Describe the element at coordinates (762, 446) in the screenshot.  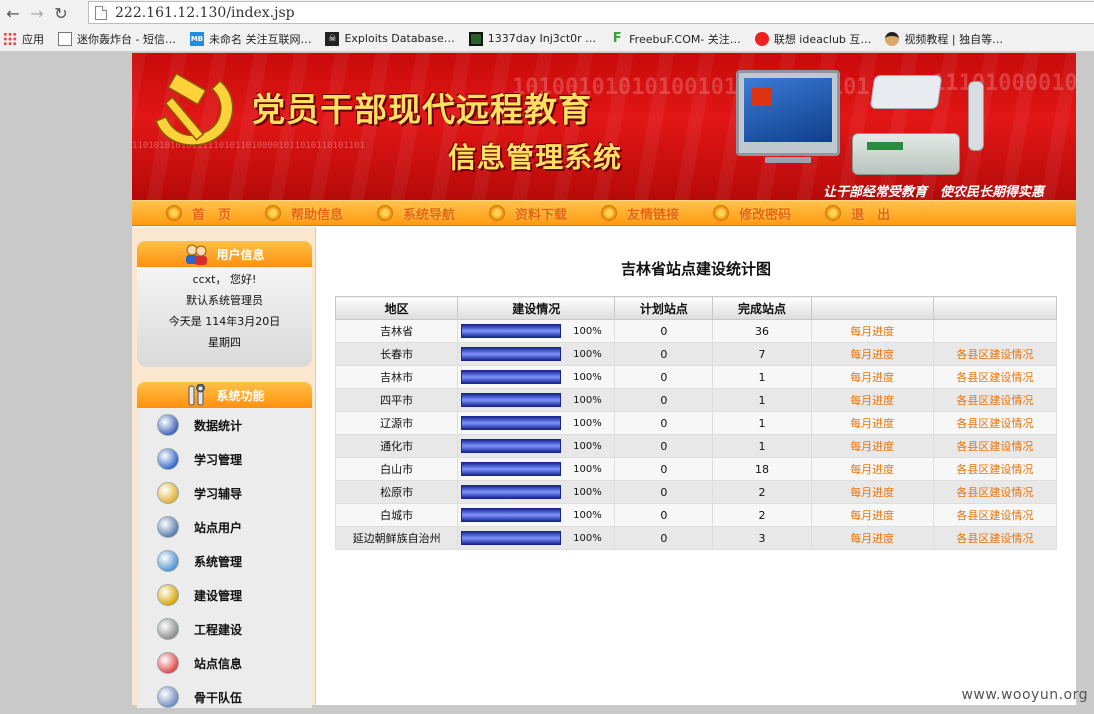
I see `completed-sites-cell: 1` at that location.